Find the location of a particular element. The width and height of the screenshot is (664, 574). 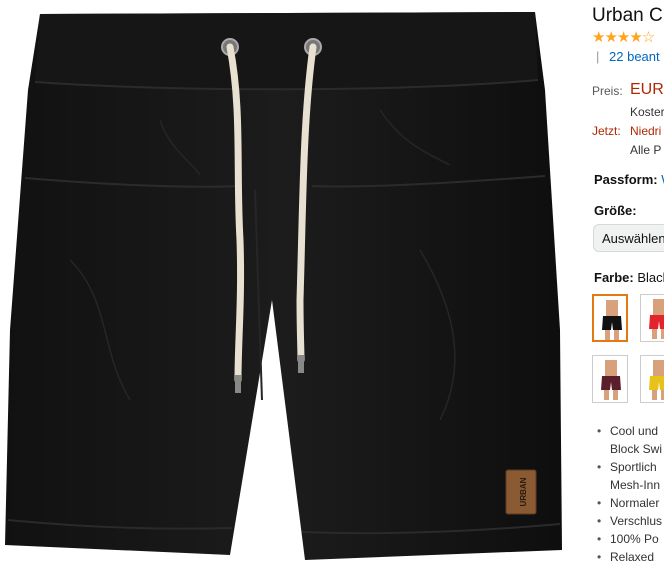

ratings-row: | 22 beant is located at coordinates (628, 56).